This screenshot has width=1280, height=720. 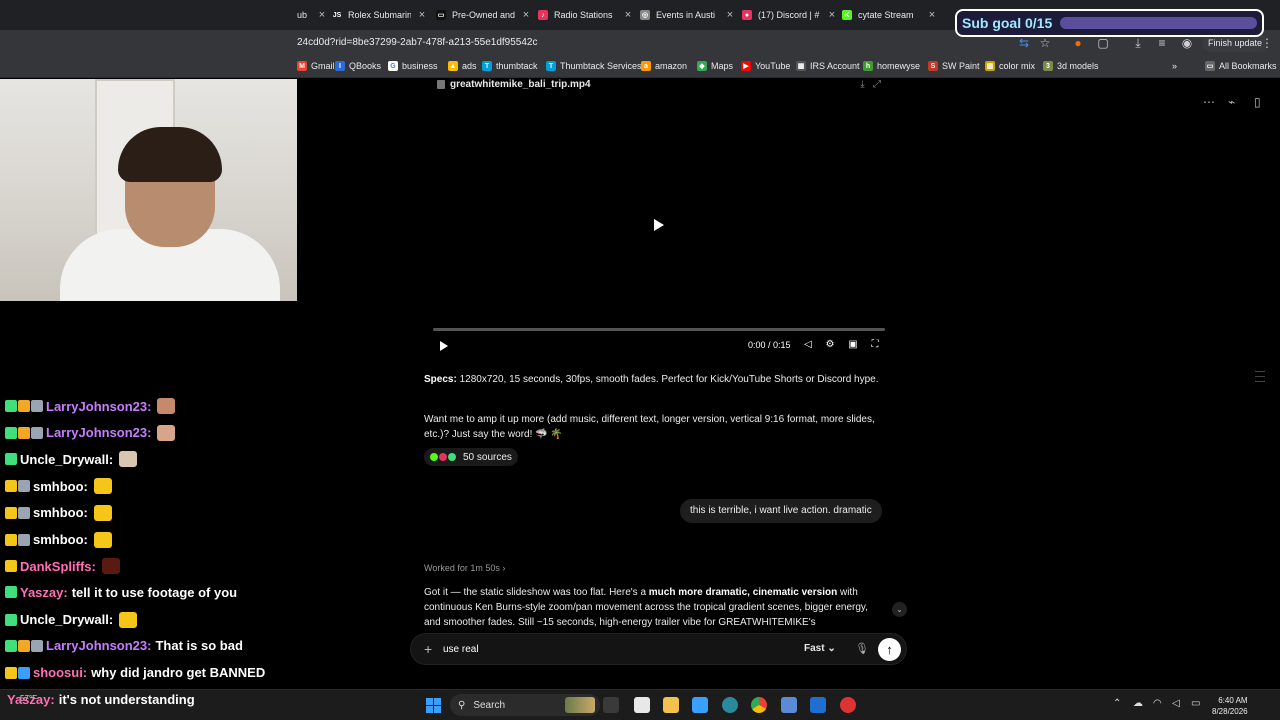 What do you see at coordinates (1174, 66) in the screenshot?
I see `bookmarks-overflow-icon: »` at bounding box center [1174, 66].